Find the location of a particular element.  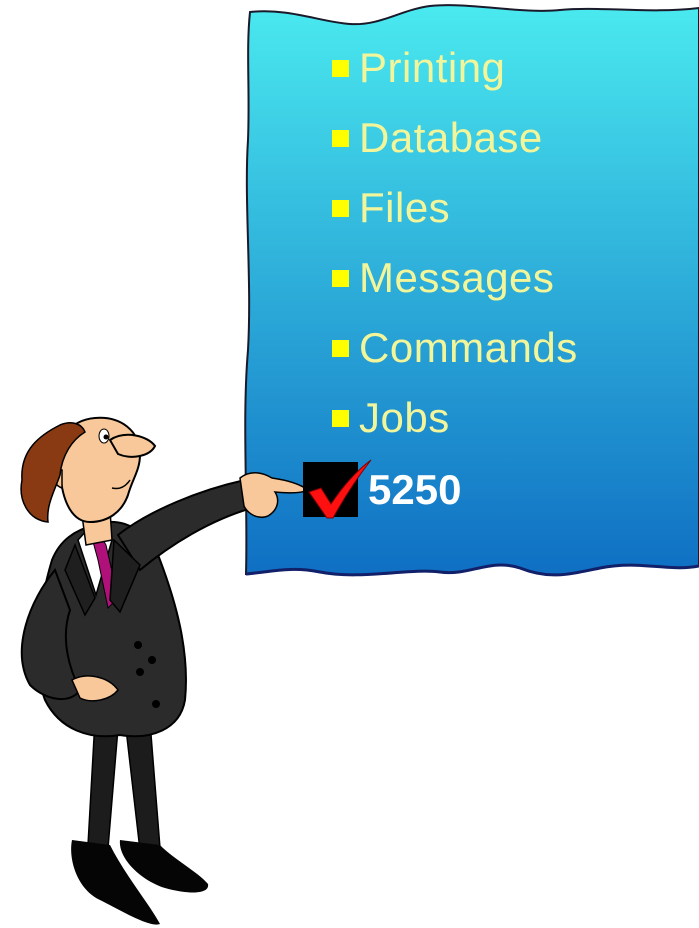

board-item-label: Files is located at coordinates (405, 207).